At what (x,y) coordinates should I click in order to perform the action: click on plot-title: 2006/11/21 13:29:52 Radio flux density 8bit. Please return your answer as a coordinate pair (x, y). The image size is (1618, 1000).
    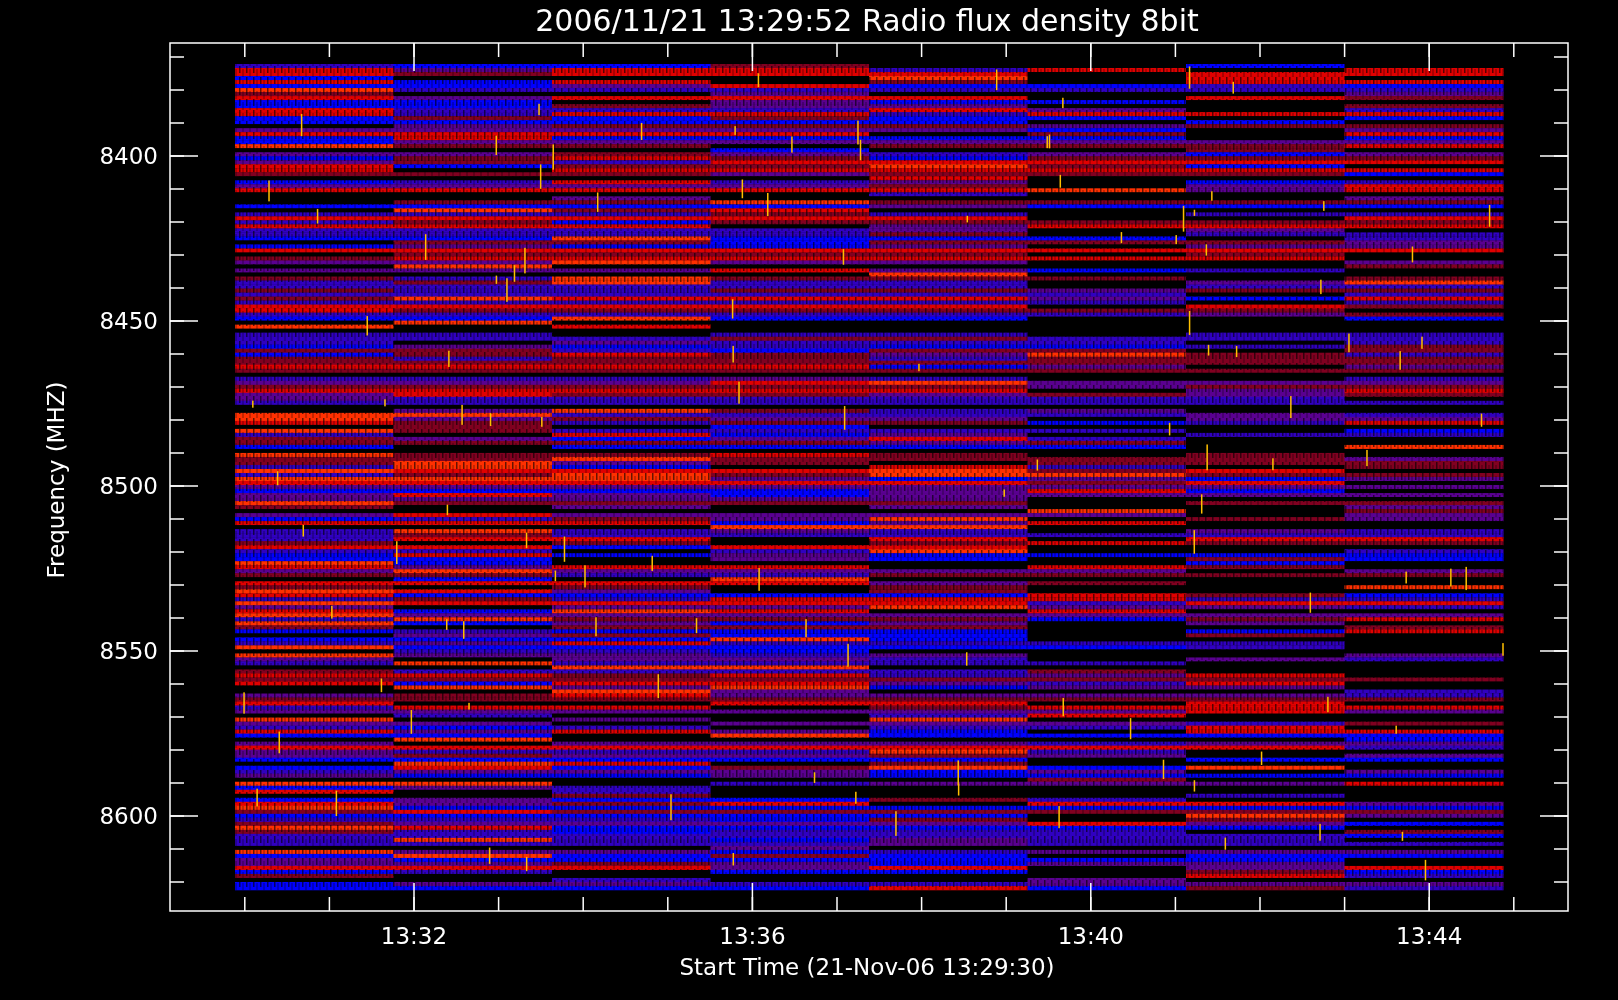
    Looking at the image, I should click on (867, 20).